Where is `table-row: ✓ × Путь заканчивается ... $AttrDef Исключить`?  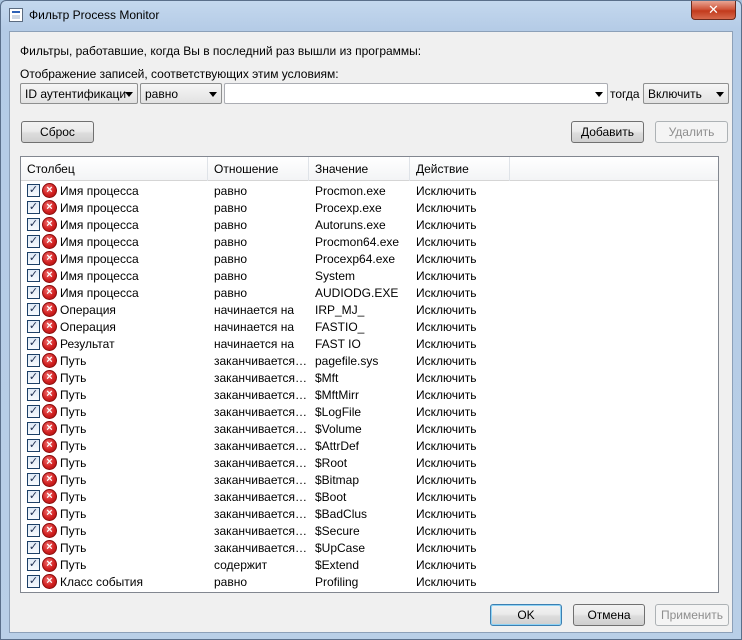 table-row: ✓ × Путь заканчивается ... $AttrDef Исключить is located at coordinates (369, 445).